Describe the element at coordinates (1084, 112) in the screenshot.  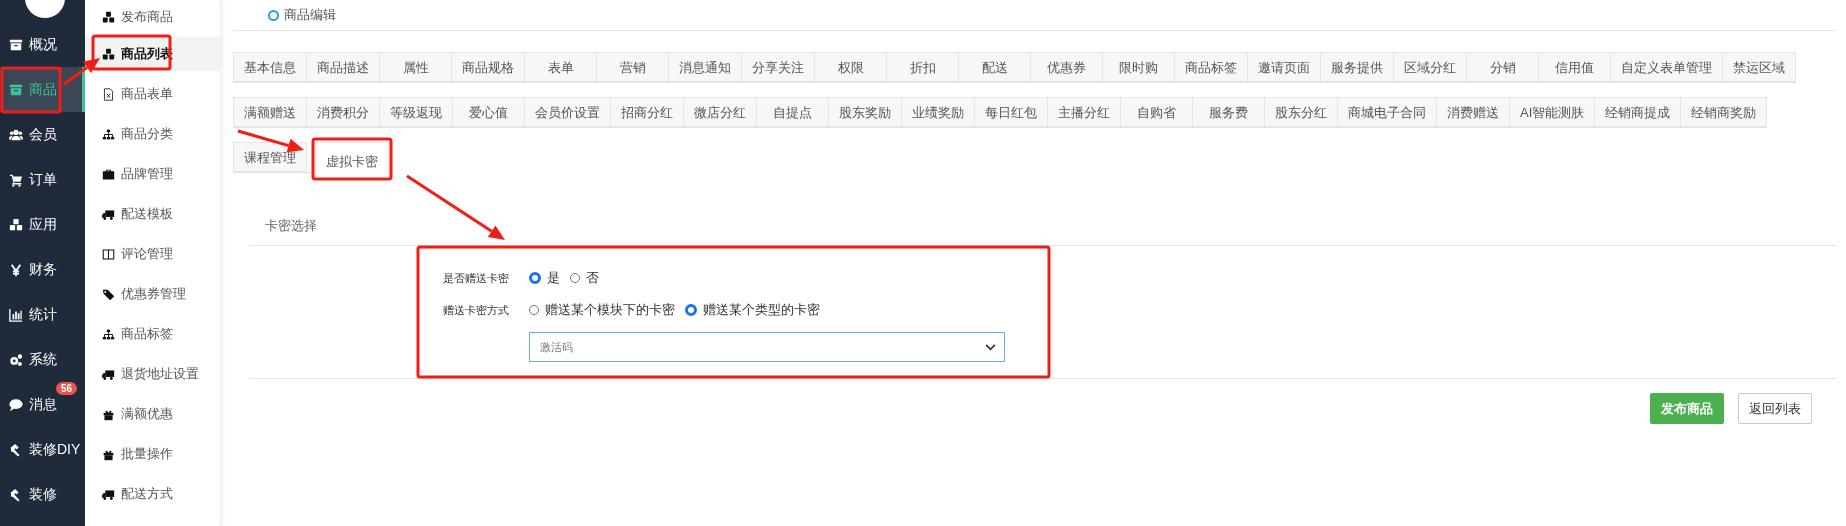
I see `tab: 主播分红` at that location.